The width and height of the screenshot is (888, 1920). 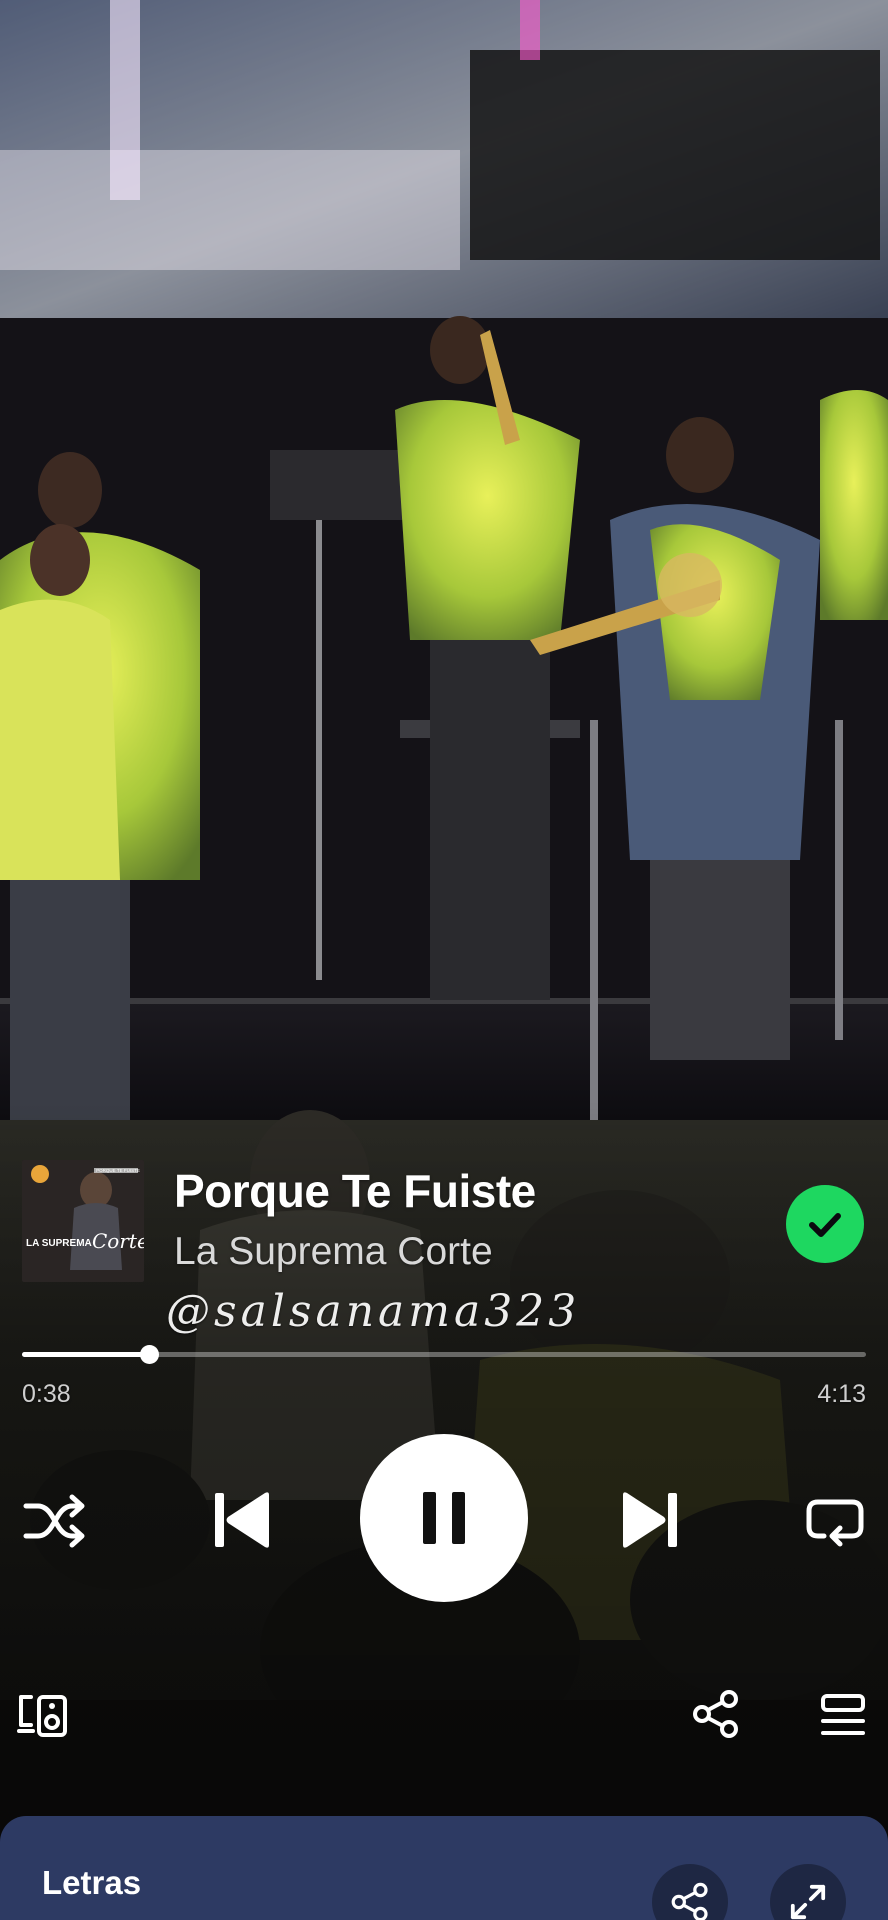 I want to click on repeat-button, so click(x=835, y=1520).